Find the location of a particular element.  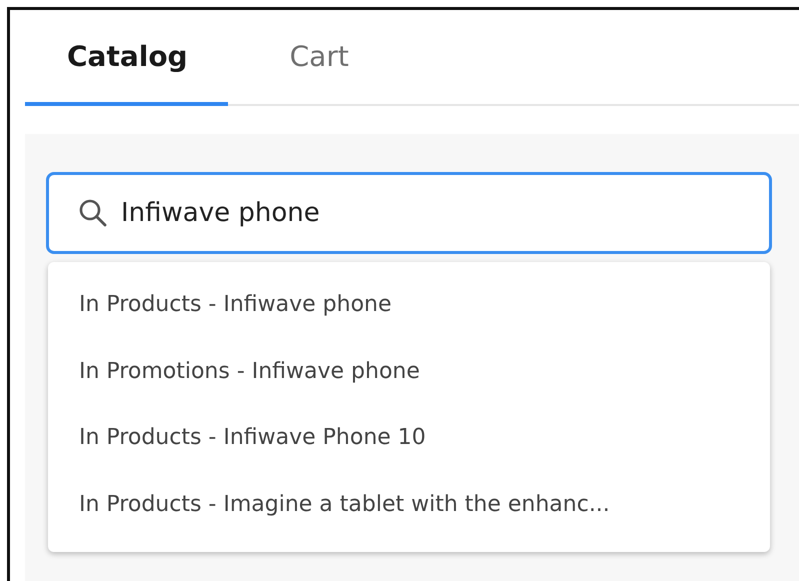

search-field: Infiwave phone is located at coordinates (409, 213).